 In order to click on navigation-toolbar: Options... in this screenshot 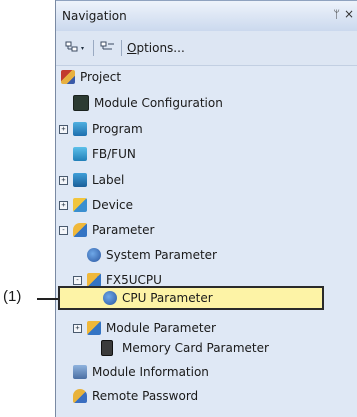, I will do `click(206, 48)`.